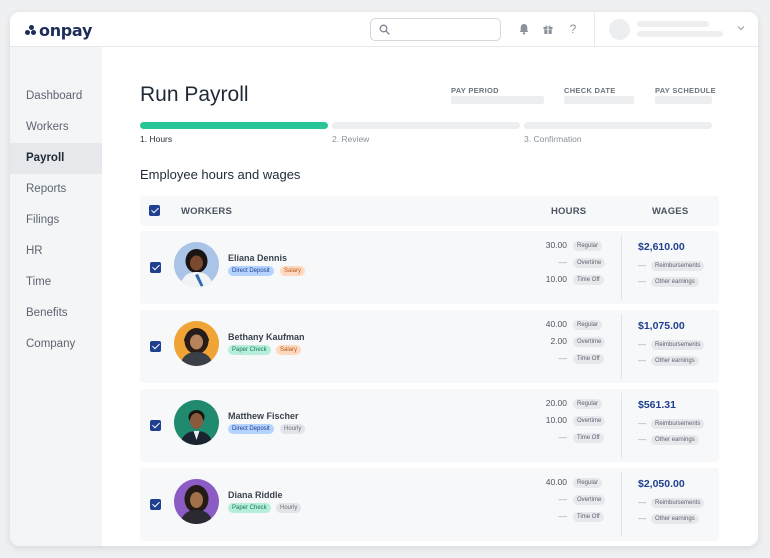 This screenshot has width=770, height=558. What do you see at coordinates (661, 326) in the screenshot?
I see `wage-total: $1,075.00` at bounding box center [661, 326].